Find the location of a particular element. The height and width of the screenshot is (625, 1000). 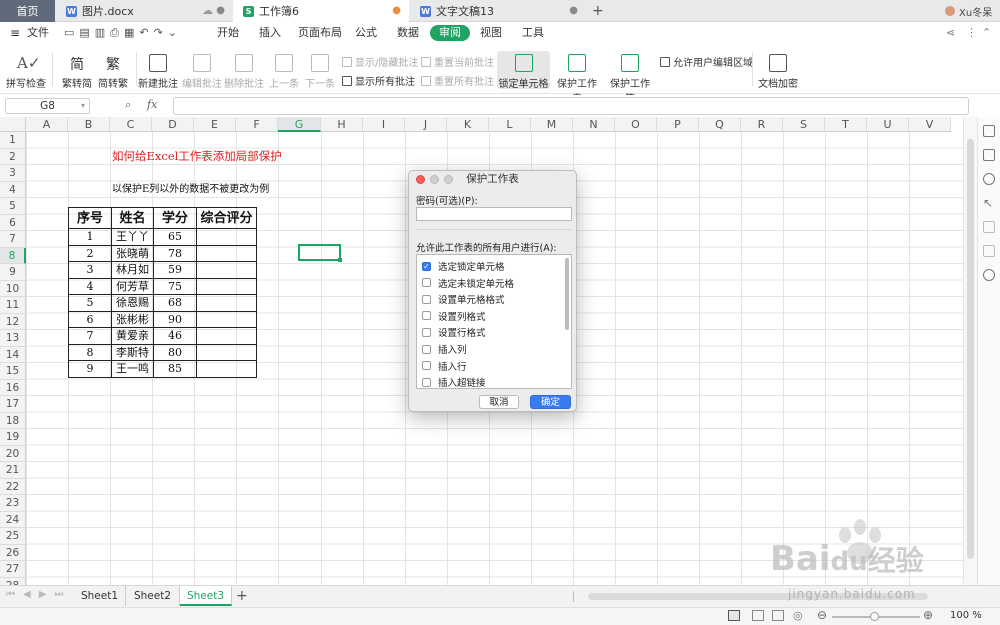

column-header-b: B is located at coordinates (89, 124).